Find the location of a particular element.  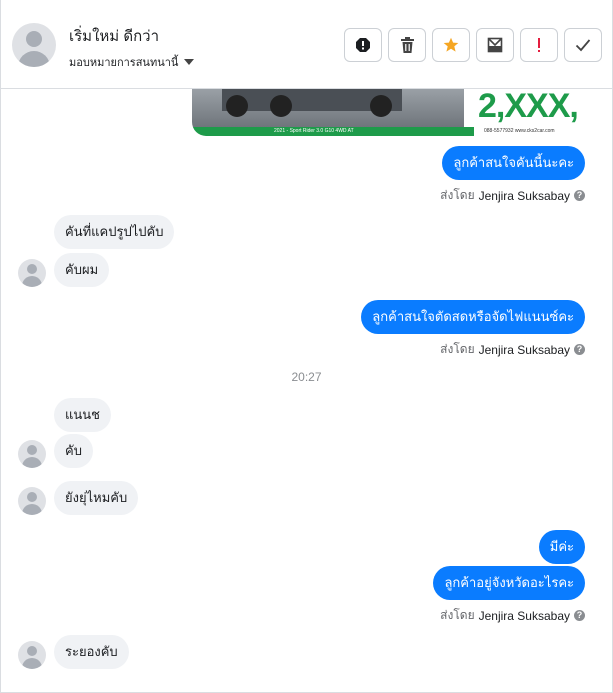

star-icon is located at coordinates (451, 44).